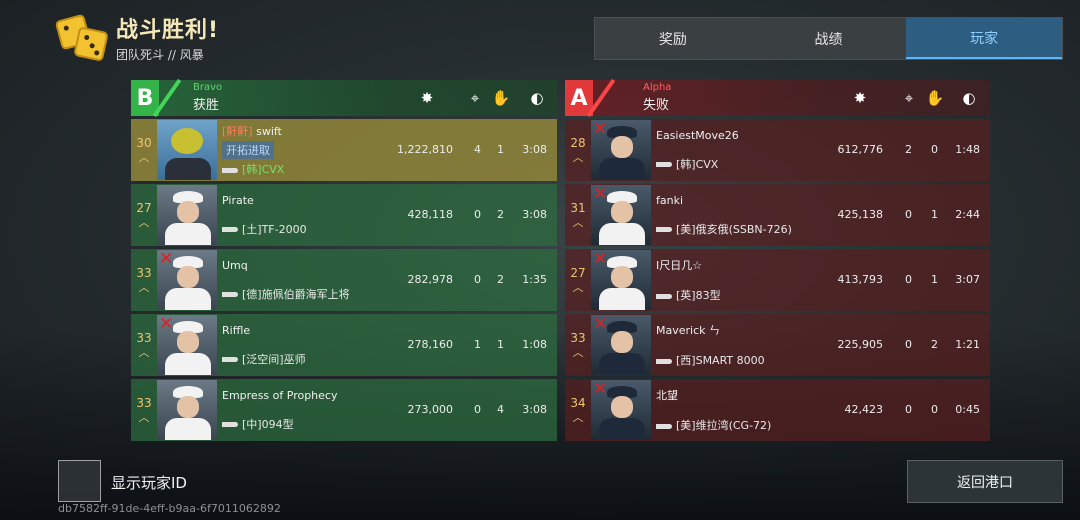 The image size is (1080, 520). What do you see at coordinates (734, 229) in the screenshot?
I see `ship-name: [美]俄亥俄(SSBN-726)` at bounding box center [734, 229].